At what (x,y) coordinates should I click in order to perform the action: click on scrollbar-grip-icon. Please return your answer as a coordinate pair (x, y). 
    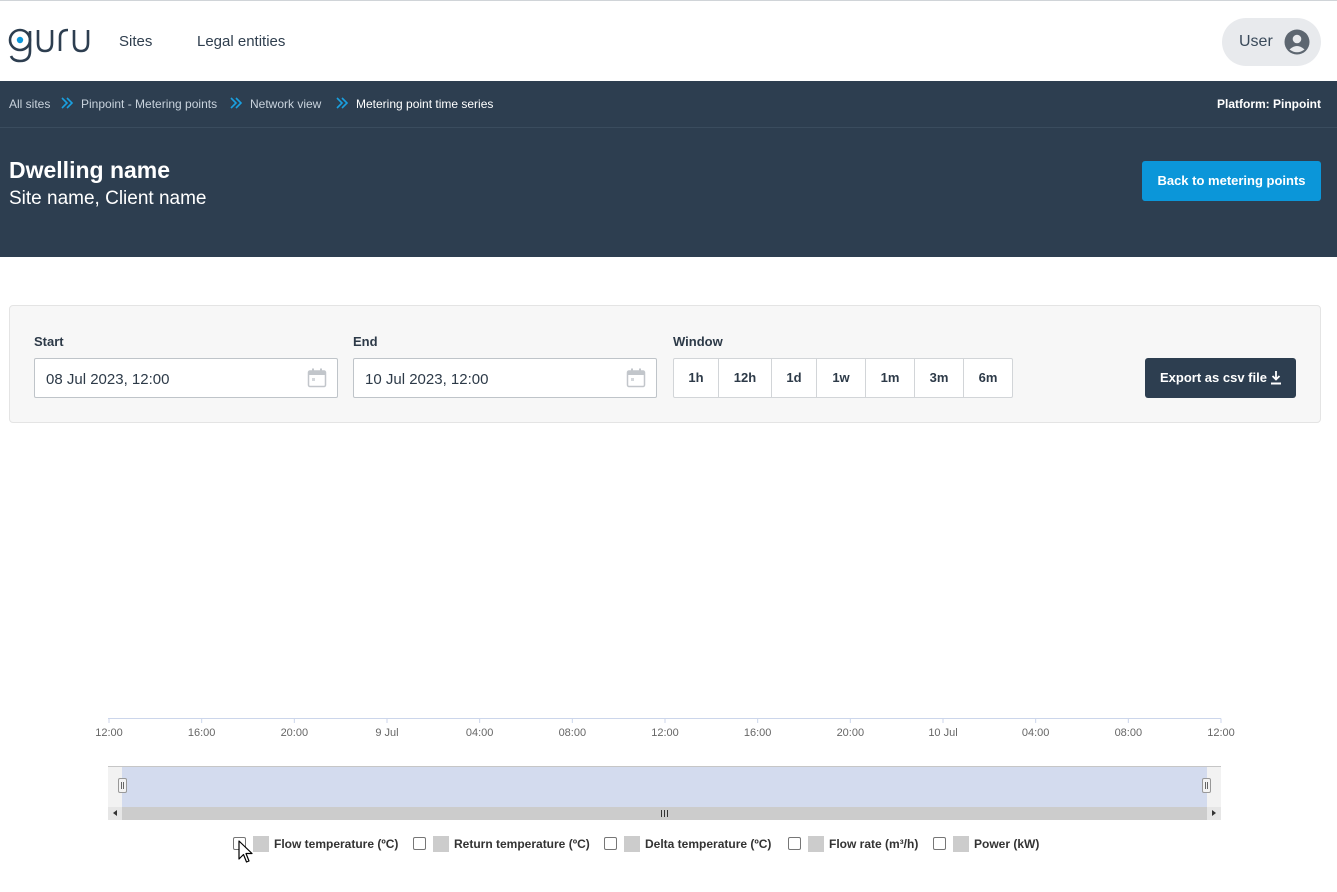
    Looking at the image, I should click on (664, 813).